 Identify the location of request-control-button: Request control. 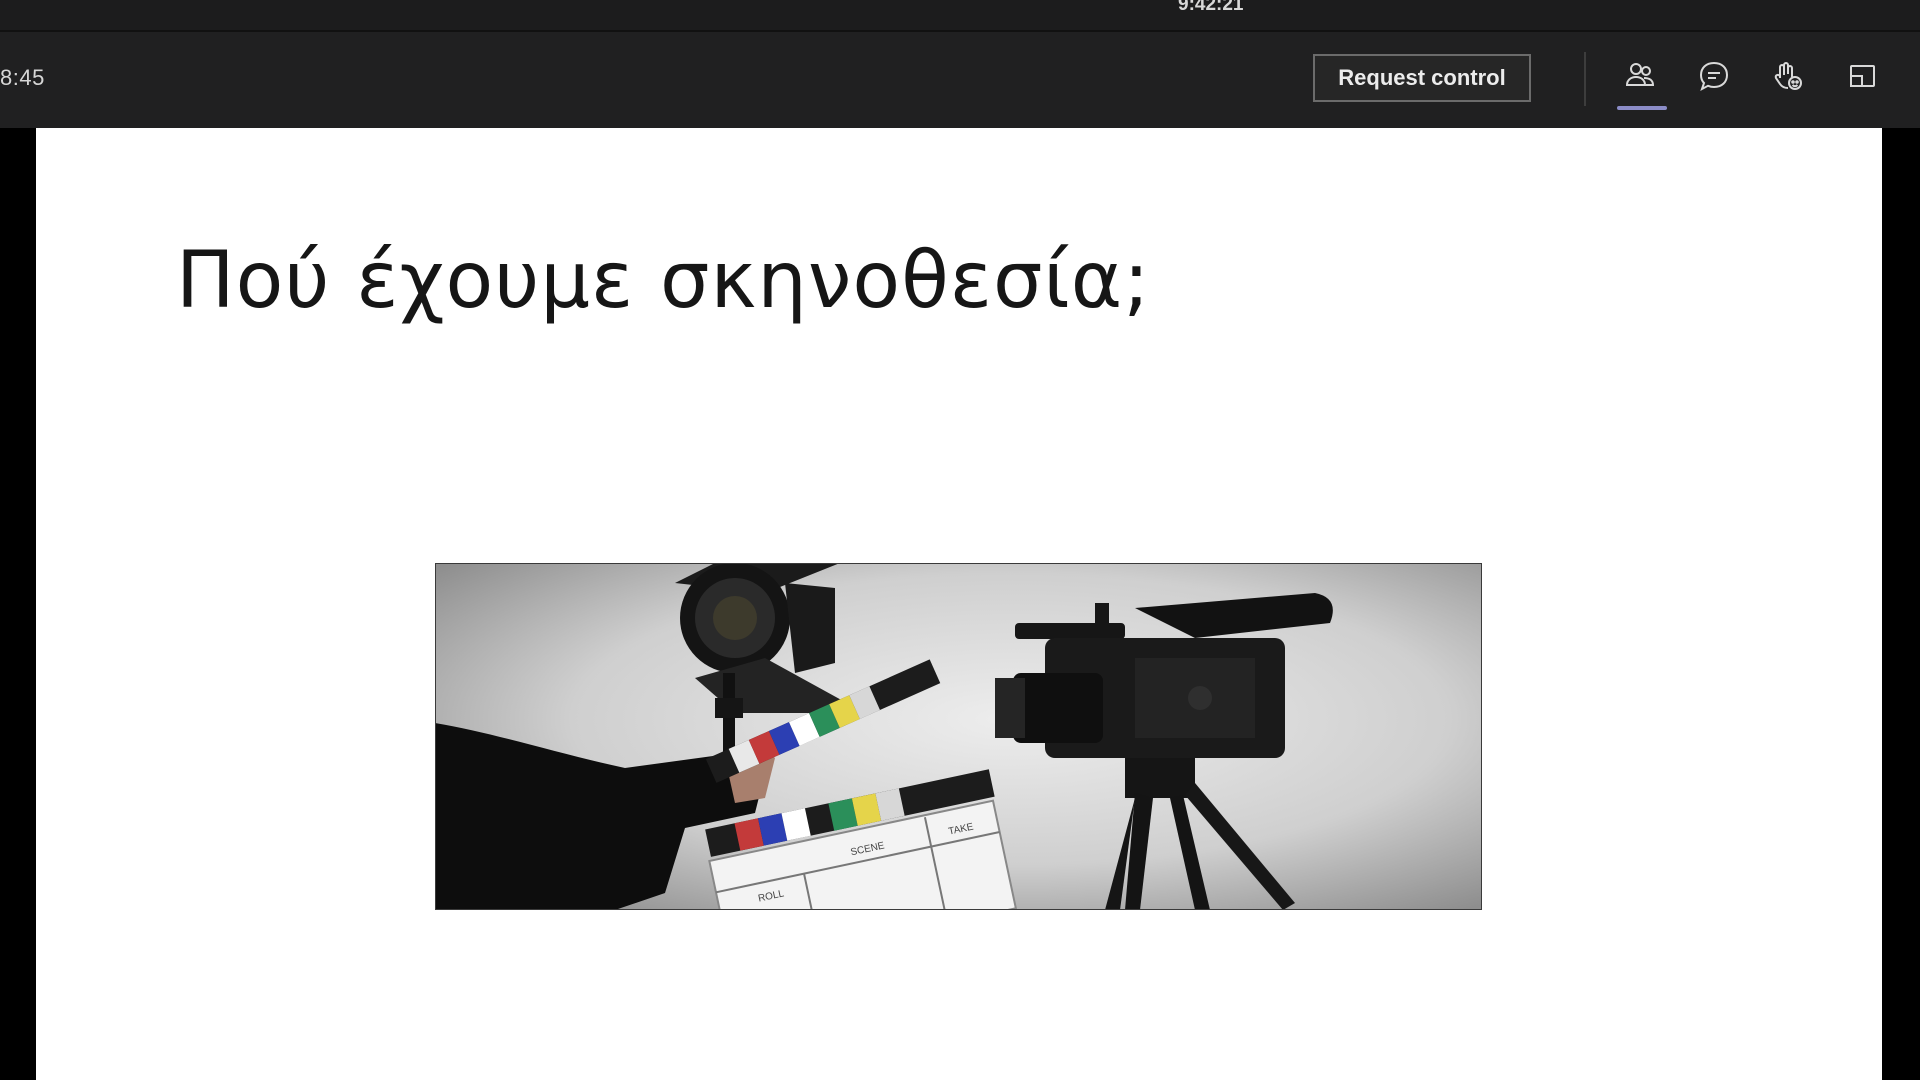
(1422, 78).